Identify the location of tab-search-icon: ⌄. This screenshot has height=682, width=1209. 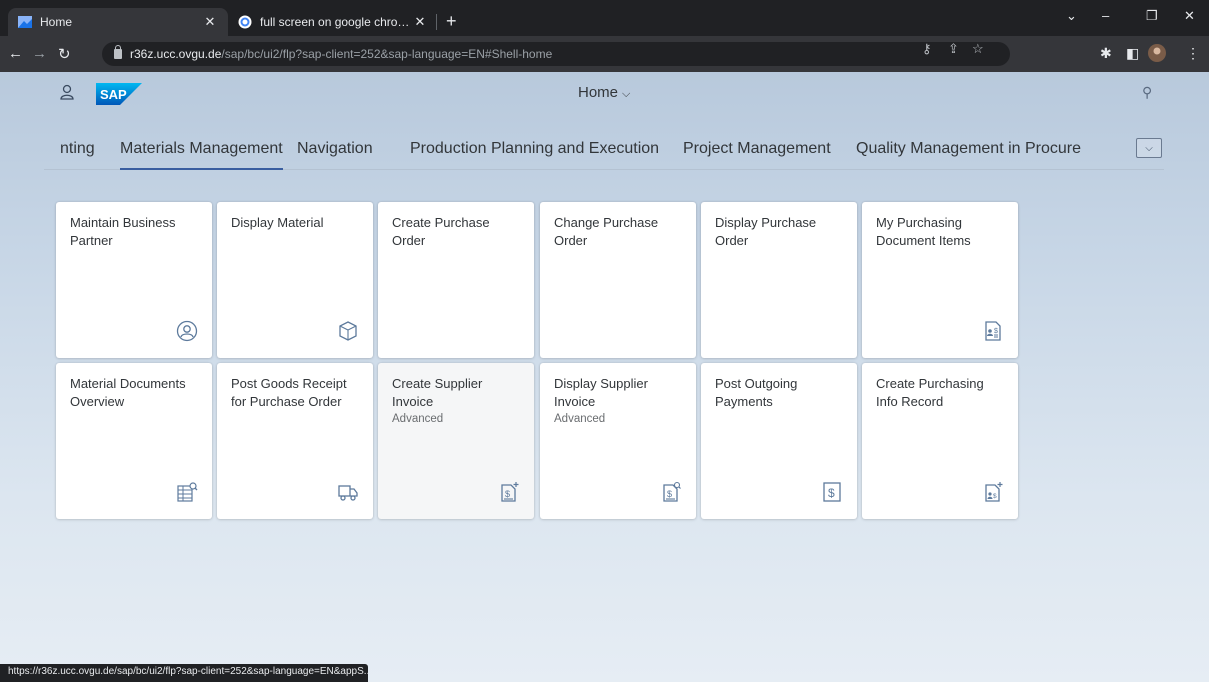
(1071, 16).